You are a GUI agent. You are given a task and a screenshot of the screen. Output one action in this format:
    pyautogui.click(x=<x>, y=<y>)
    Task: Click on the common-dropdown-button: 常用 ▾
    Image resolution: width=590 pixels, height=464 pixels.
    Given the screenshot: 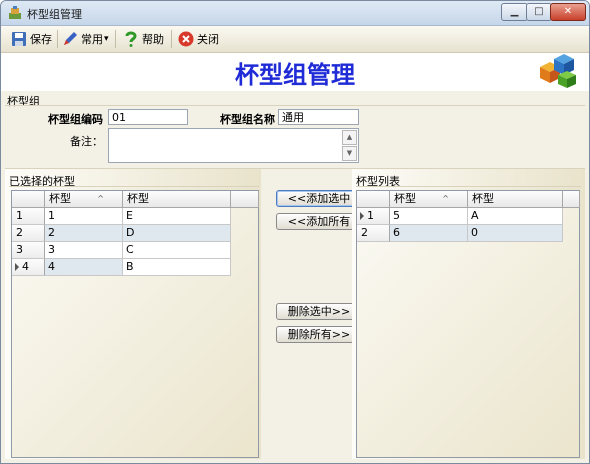 What is the action you would take?
    pyautogui.click(x=85, y=39)
    